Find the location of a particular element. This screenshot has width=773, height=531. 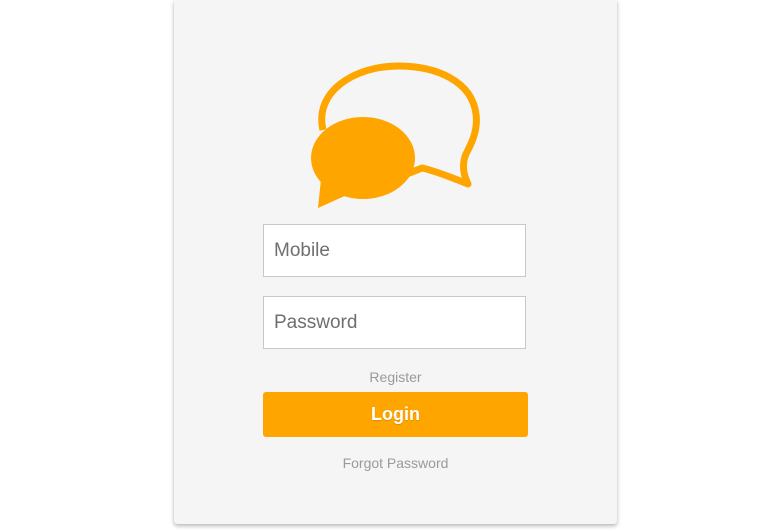

mobile-input is located at coordinates (394, 250).